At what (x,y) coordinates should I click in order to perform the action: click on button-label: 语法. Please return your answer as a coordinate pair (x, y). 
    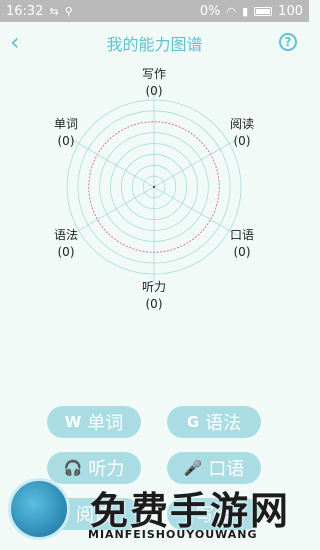
    Looking at the image, I should click on (223, 423).